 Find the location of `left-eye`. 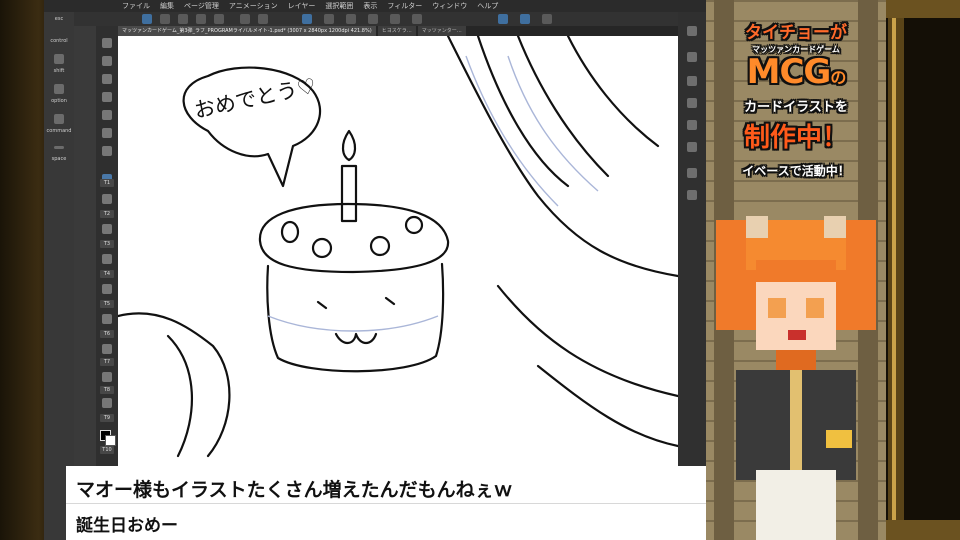

left-eye is located at coordinates (777, 308).